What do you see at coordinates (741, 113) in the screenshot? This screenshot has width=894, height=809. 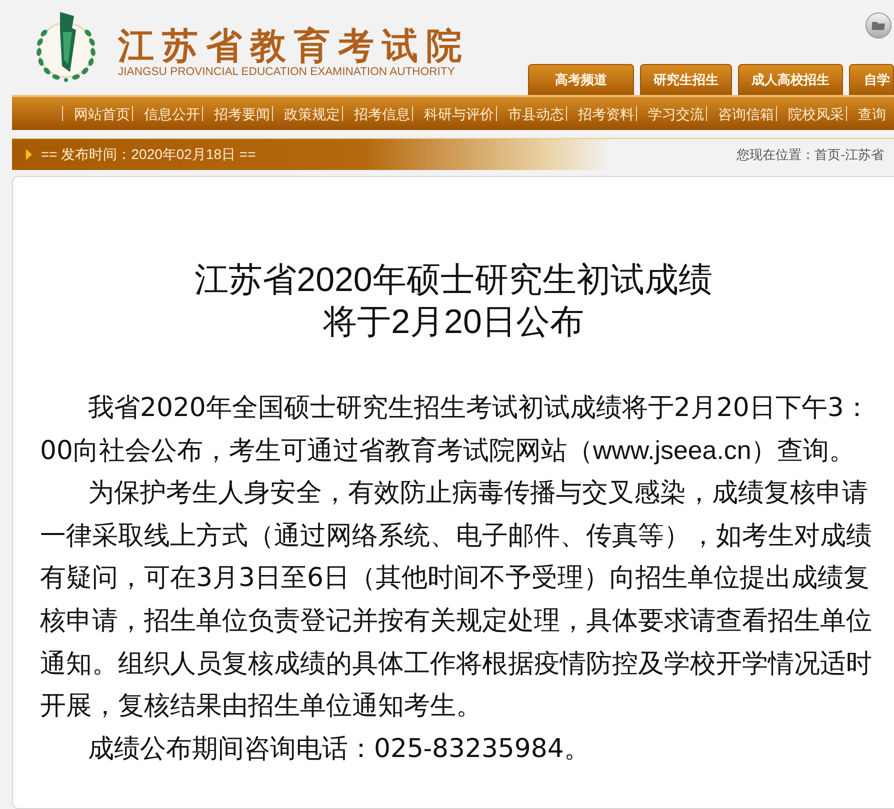 I see `nav-link: 咨询信箱` at bounding box center [741, 113].